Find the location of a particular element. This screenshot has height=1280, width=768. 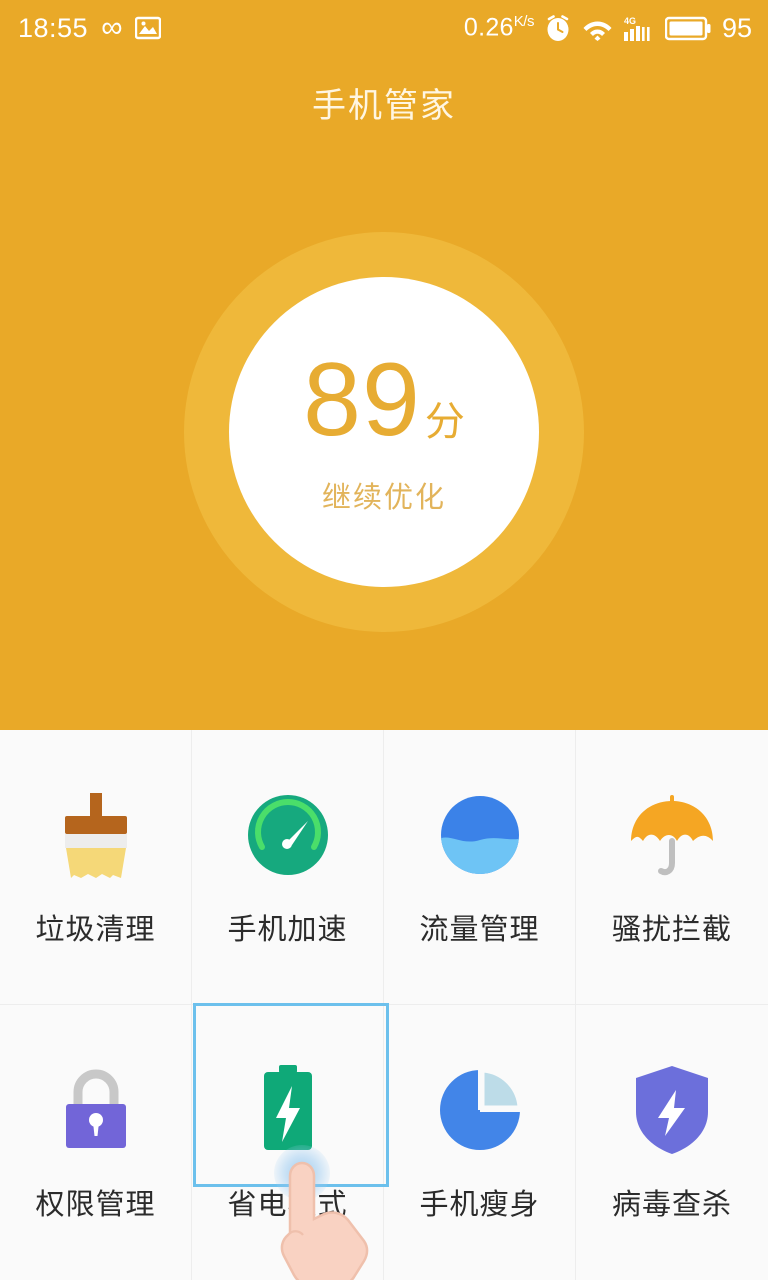

page-title: 手机管家 is located at coordinates (384, 106).